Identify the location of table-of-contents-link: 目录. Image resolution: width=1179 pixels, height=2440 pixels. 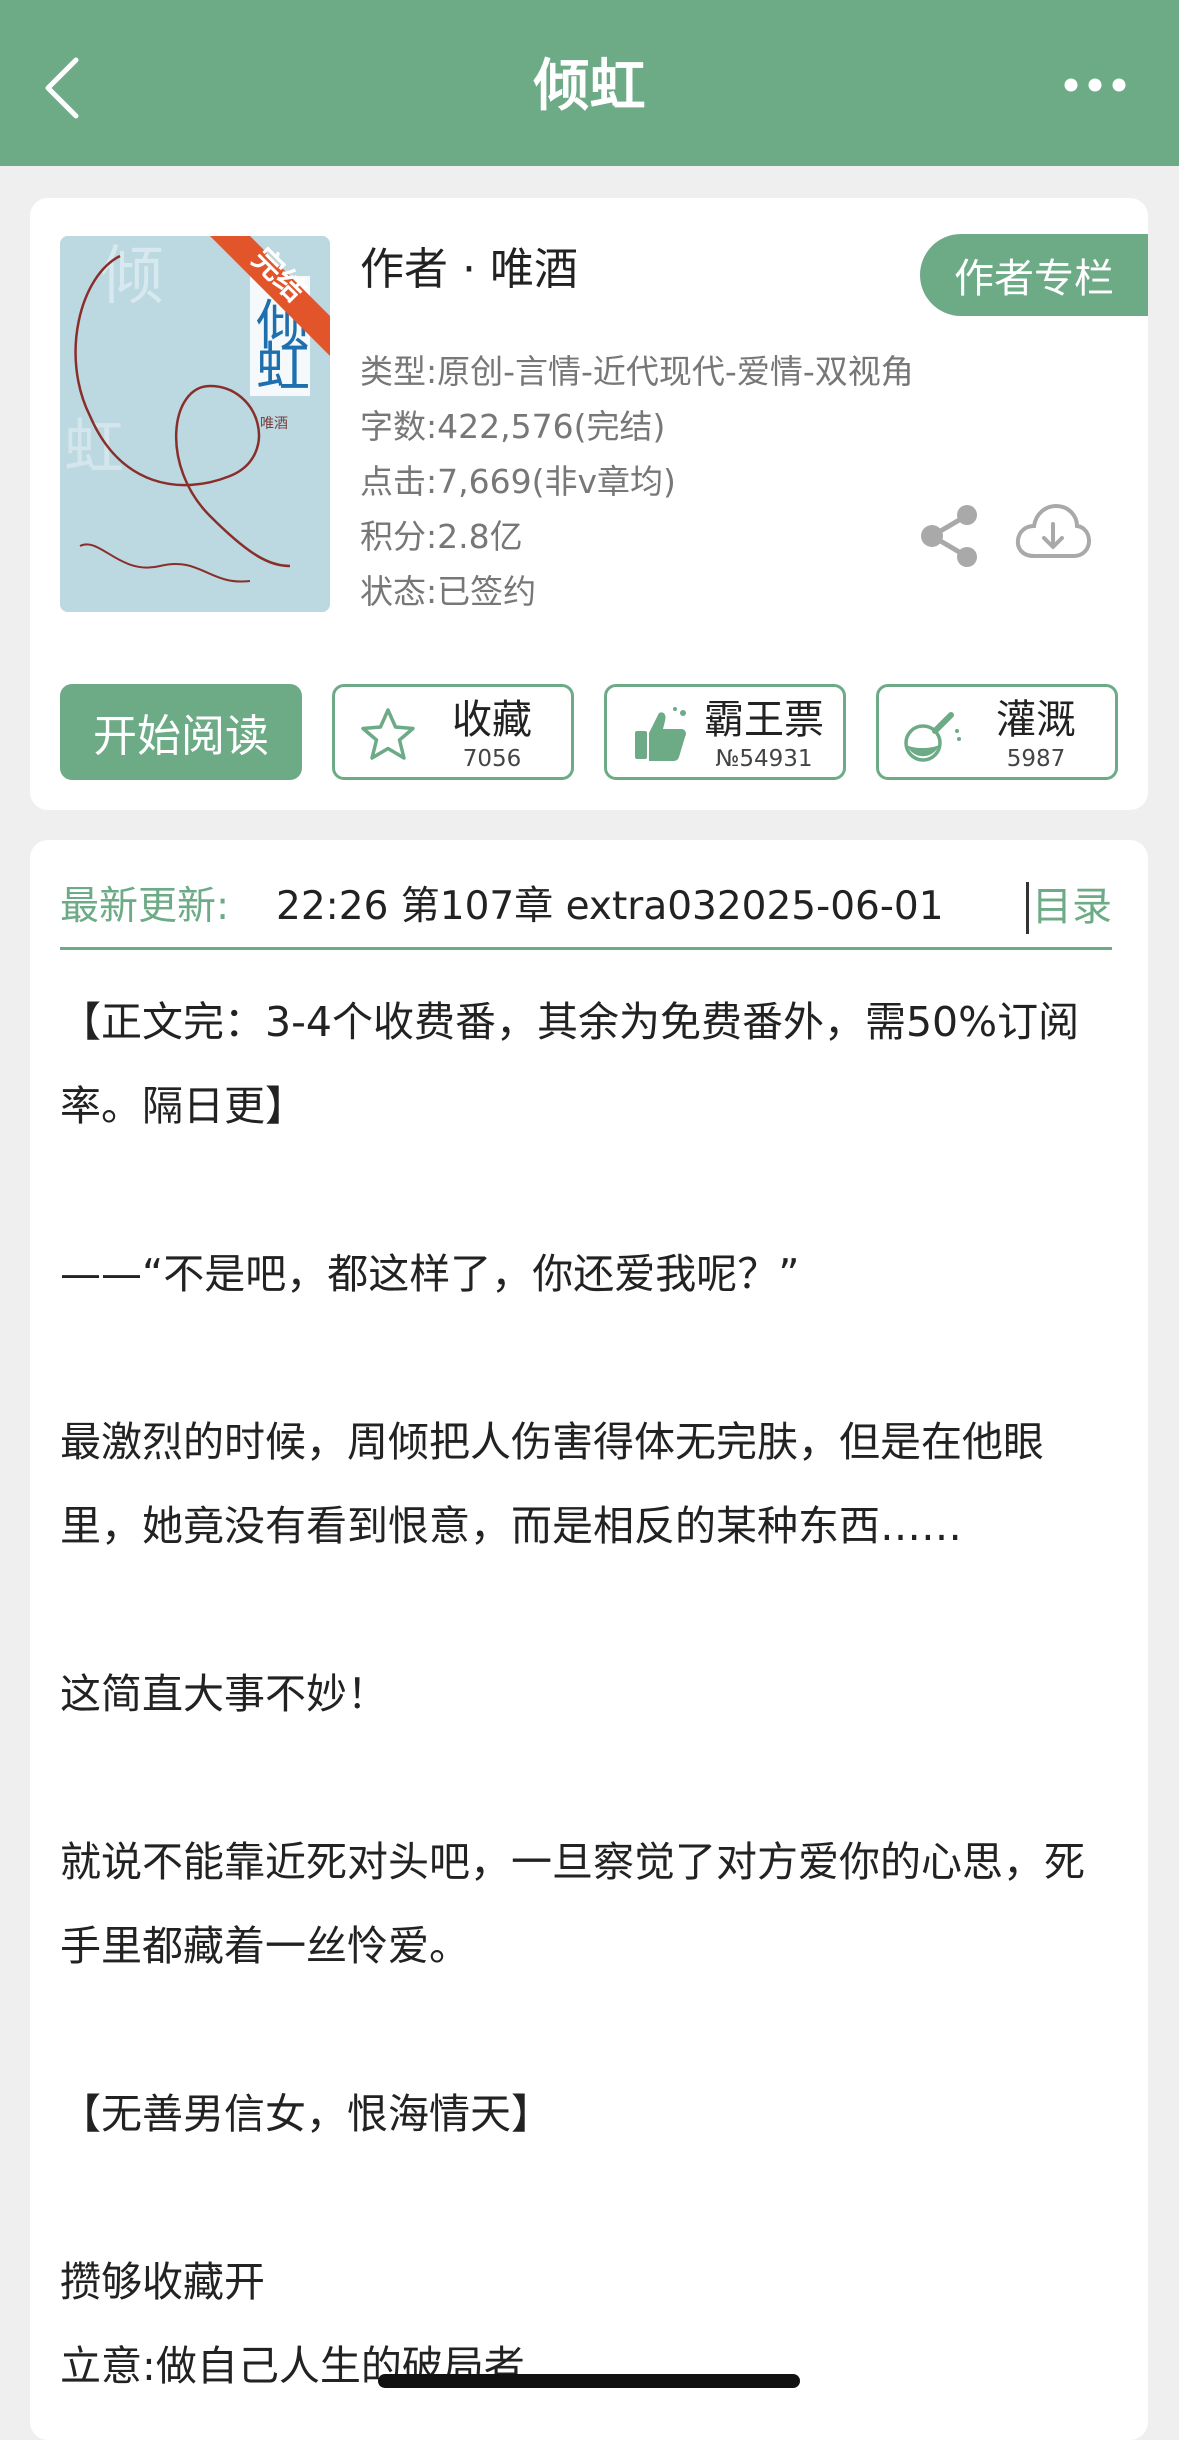
(1072, 907).